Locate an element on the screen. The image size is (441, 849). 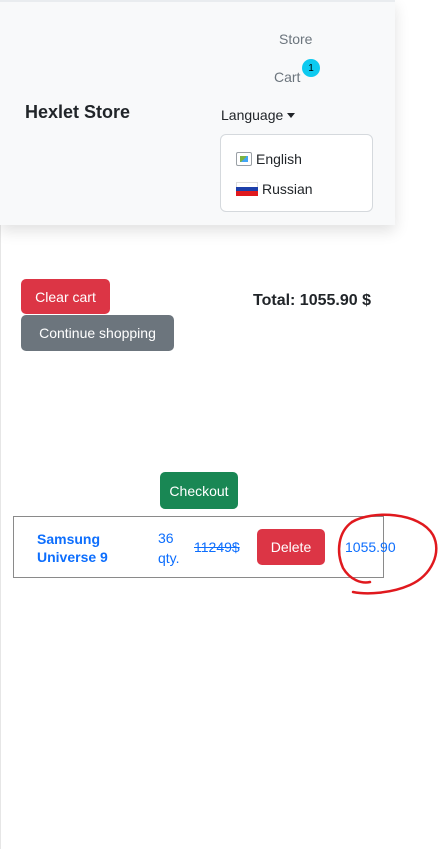
product-quantity: 36 qty. is located at coordinates (176, 548).